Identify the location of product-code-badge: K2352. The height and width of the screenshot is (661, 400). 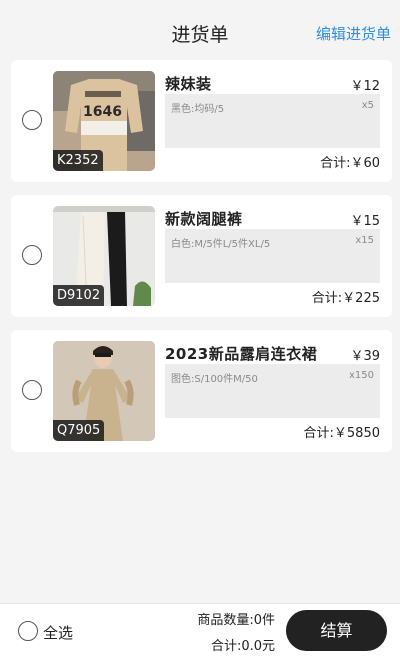
(78, 160).